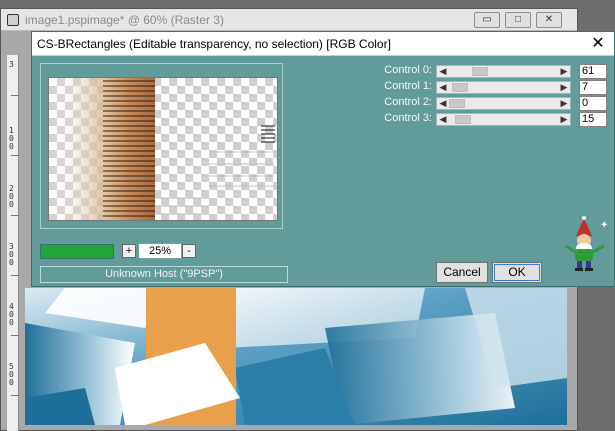  Describe the element at coordinates (408, 86) in the screenshot. I see `control-1-label: Control 1:` at that location.